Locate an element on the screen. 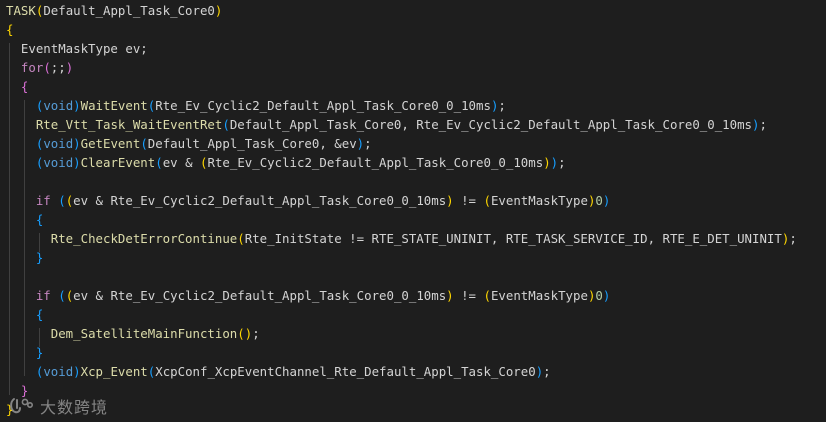 Image resolution: width=826 pixels, height=422 pixels. code-token: TASK is located at coordinates (21, 10).